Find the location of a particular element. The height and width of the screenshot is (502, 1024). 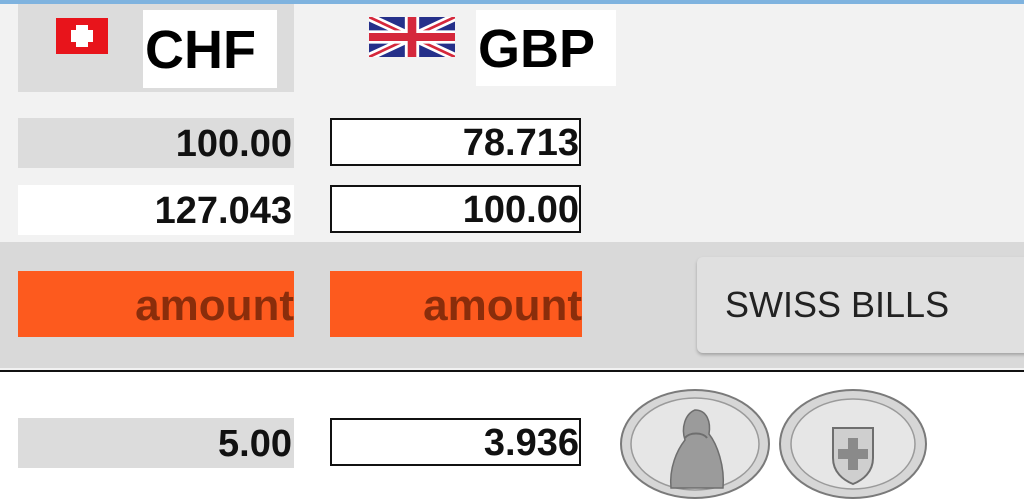

chf-value-row-2: 127.043 is located at coordinates (156, 210).